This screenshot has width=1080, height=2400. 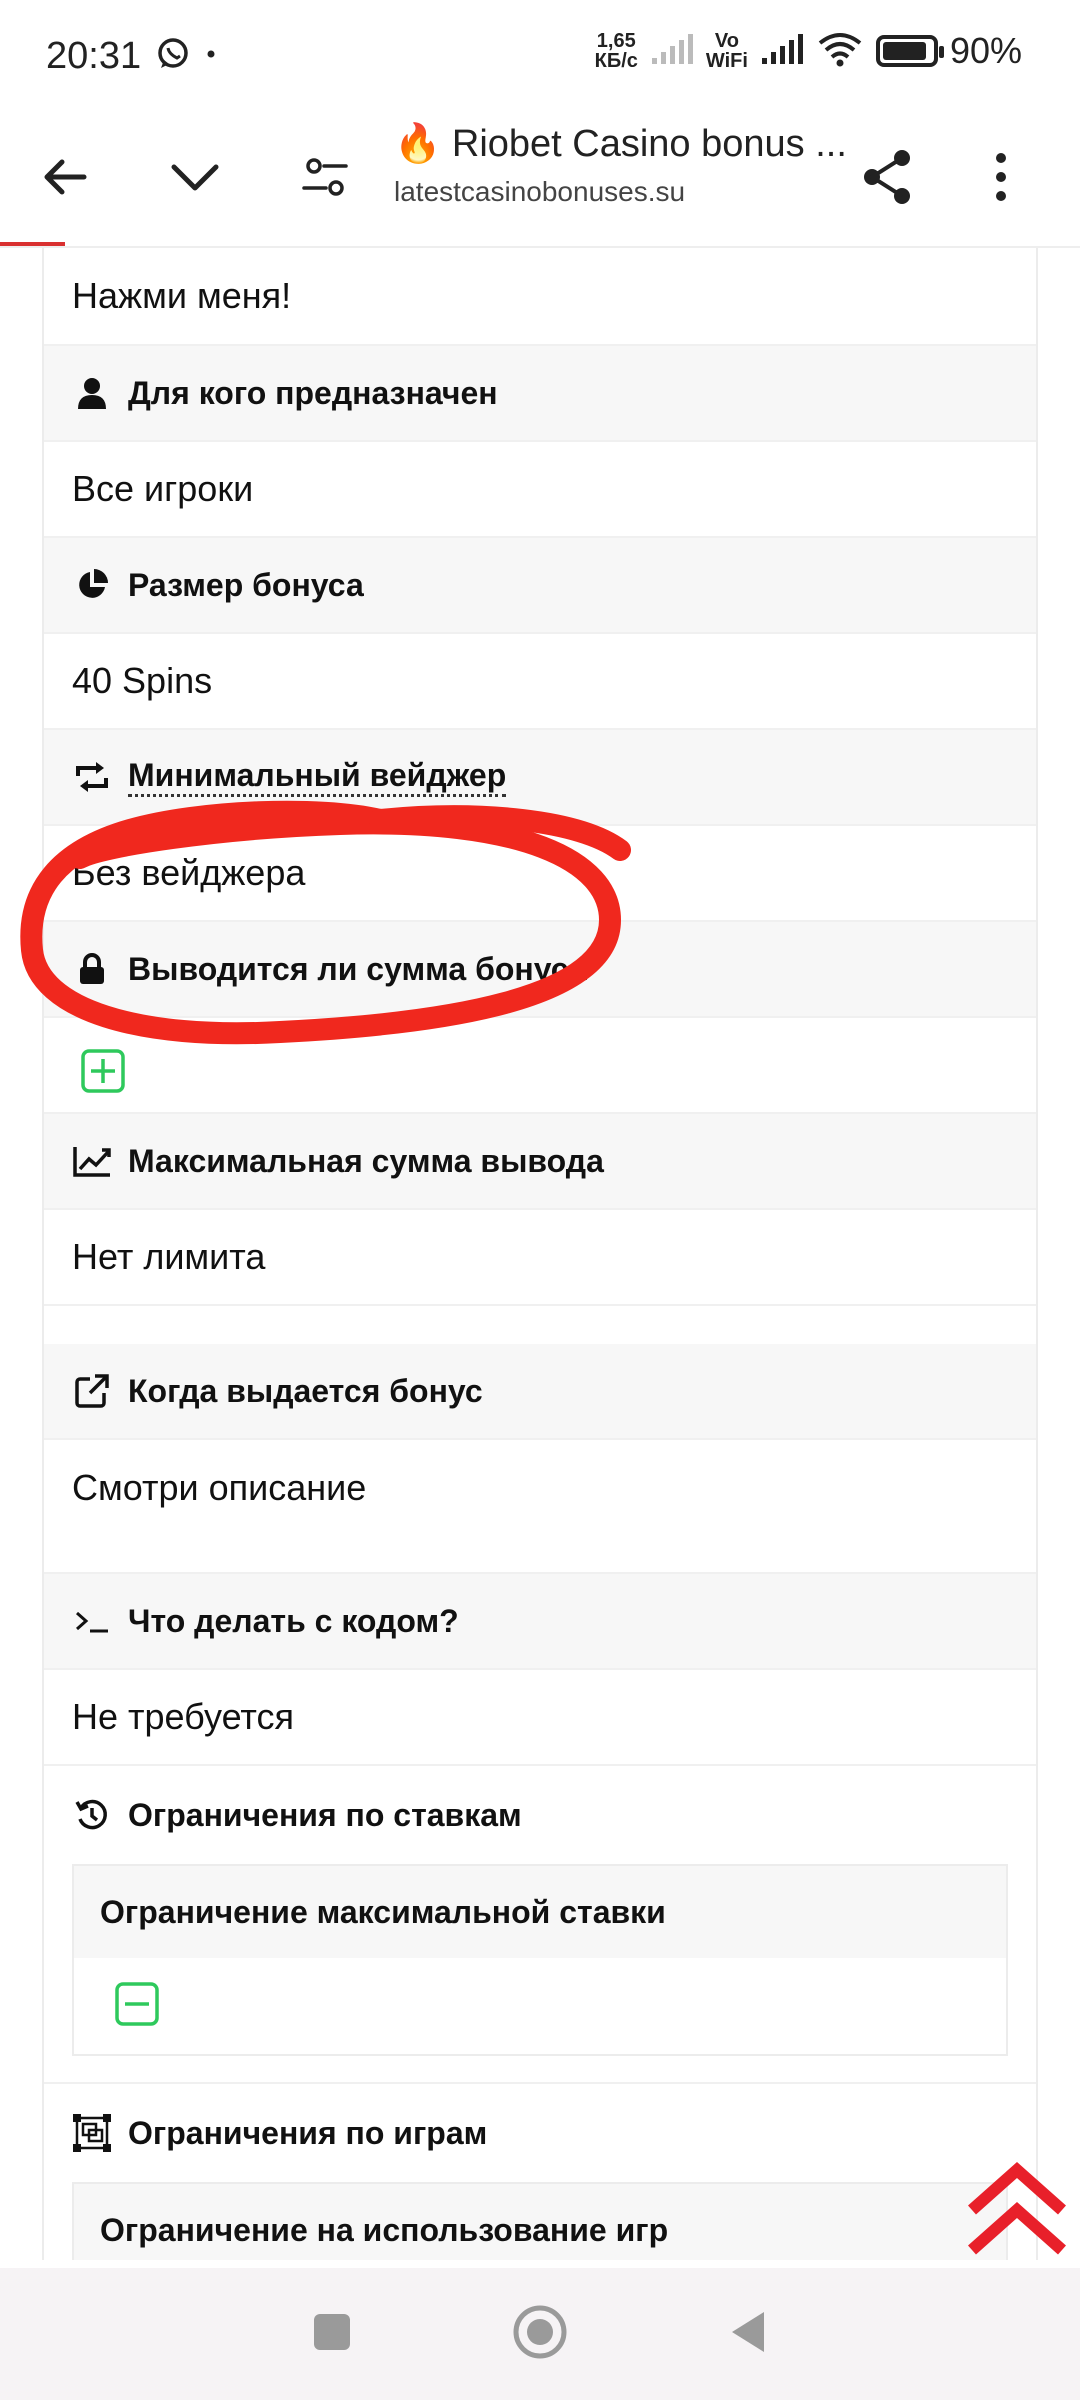 What do you see at coordinates (195, 177) in the screenshot?
I see `chevron-down-icon` at bounding box center [195, 177].